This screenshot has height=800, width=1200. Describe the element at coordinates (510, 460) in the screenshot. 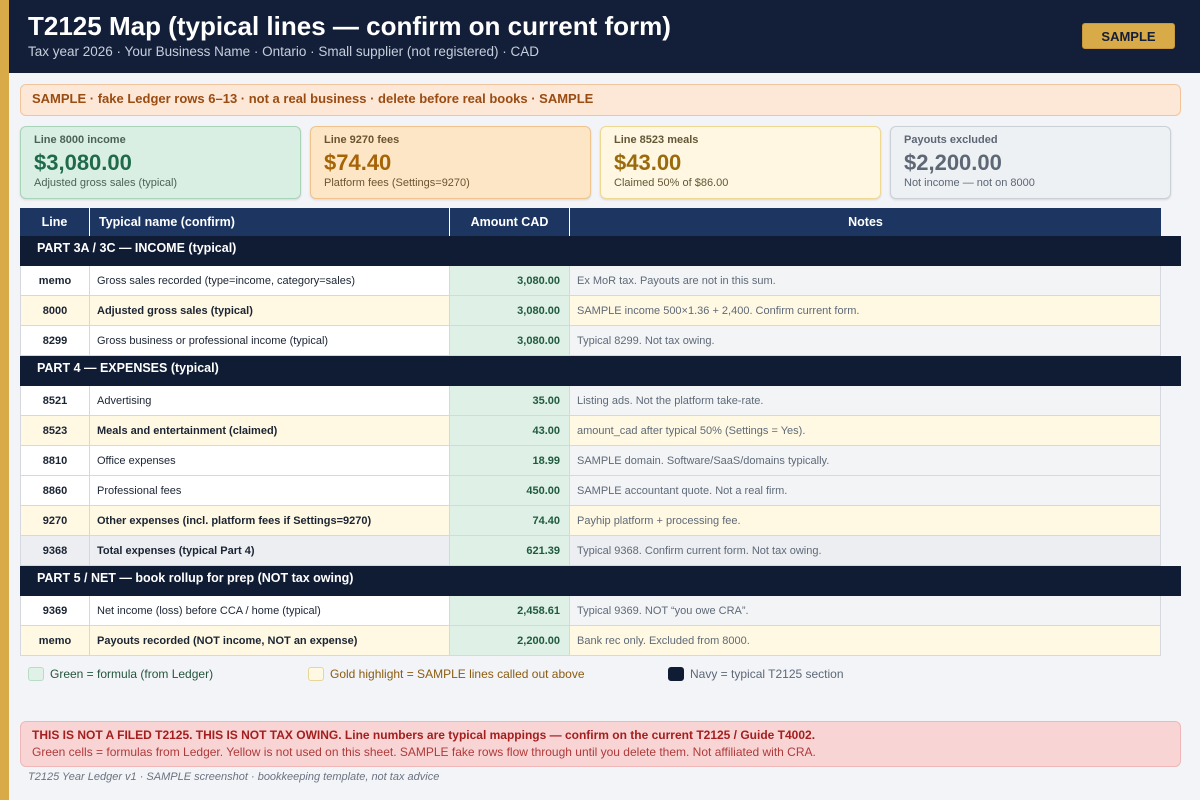

I see `cell-amount: 18.99` at that location.